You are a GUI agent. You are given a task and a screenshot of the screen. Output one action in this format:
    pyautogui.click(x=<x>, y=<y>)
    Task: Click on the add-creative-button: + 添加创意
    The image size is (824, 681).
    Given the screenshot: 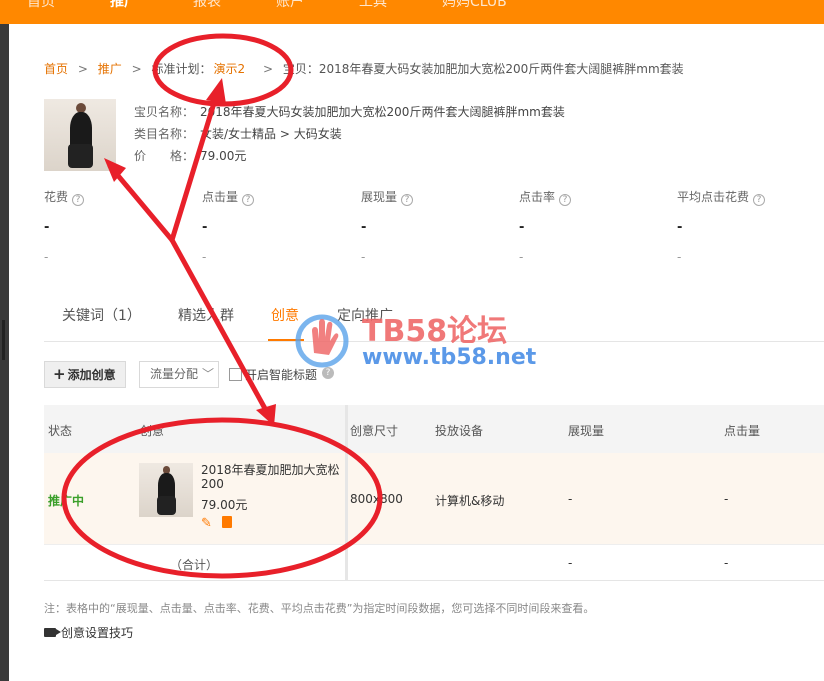 What is the action you would take?
    pyautogui.click(x=85, y=374)
    